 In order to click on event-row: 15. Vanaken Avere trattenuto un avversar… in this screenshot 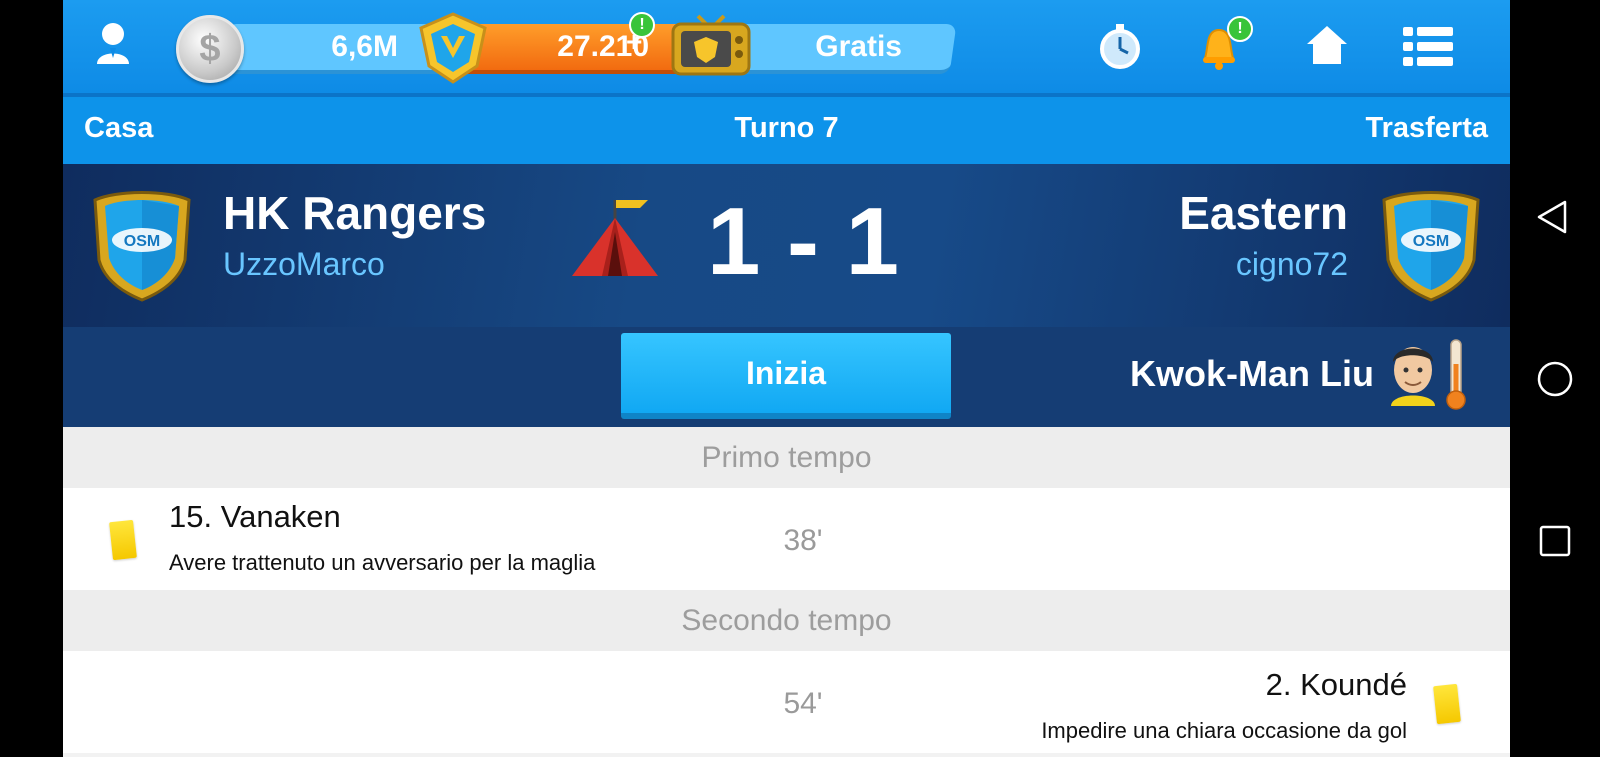, I will do `click(786, 539)`.